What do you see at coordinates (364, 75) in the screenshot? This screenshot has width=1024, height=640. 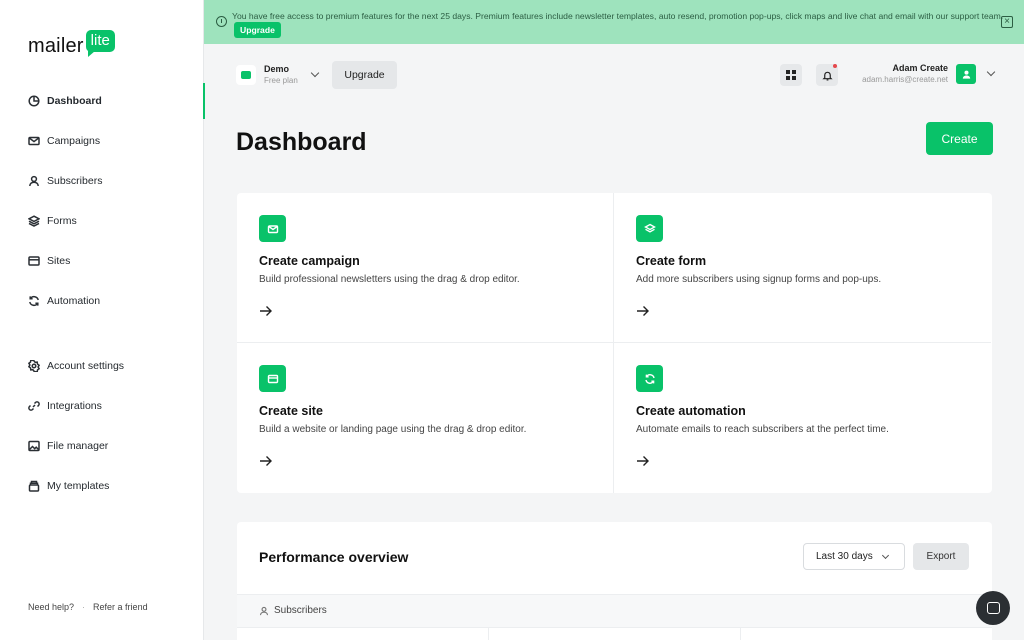 I see `upgrade-button: Upgrade` at bounding box center [364, 75].